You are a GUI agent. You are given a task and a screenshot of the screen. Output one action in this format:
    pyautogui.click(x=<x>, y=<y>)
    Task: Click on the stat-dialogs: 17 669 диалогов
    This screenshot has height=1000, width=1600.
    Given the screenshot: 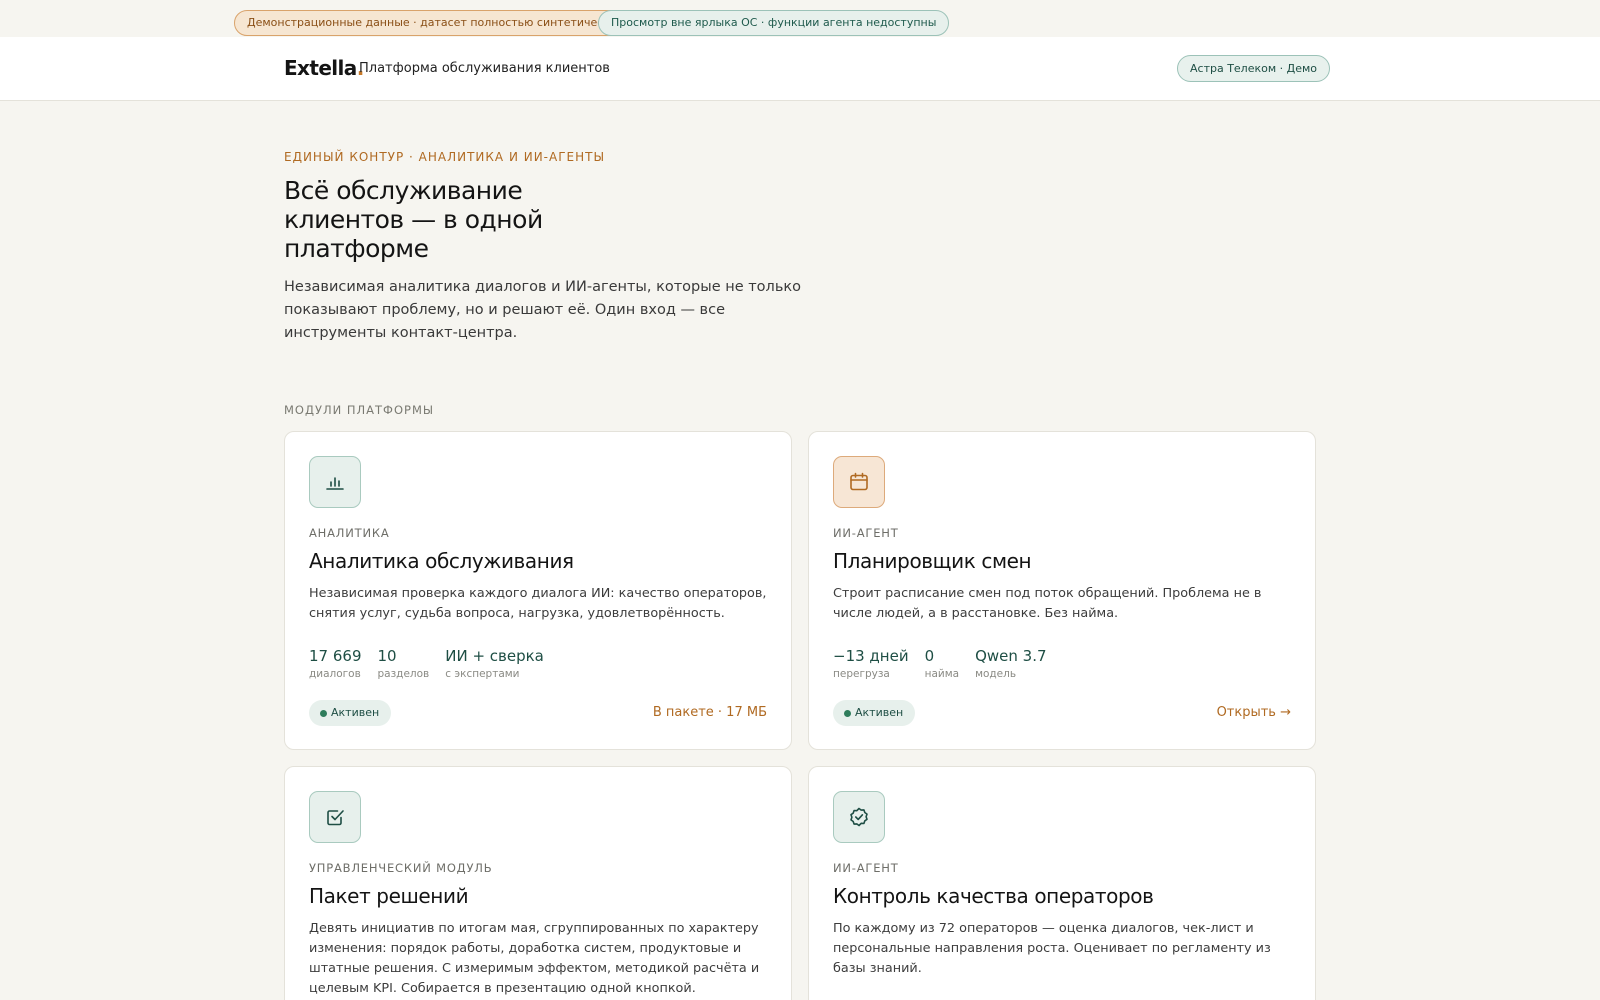 What is the action you would take?
    pyautogui.click(x=335, y=663)
    